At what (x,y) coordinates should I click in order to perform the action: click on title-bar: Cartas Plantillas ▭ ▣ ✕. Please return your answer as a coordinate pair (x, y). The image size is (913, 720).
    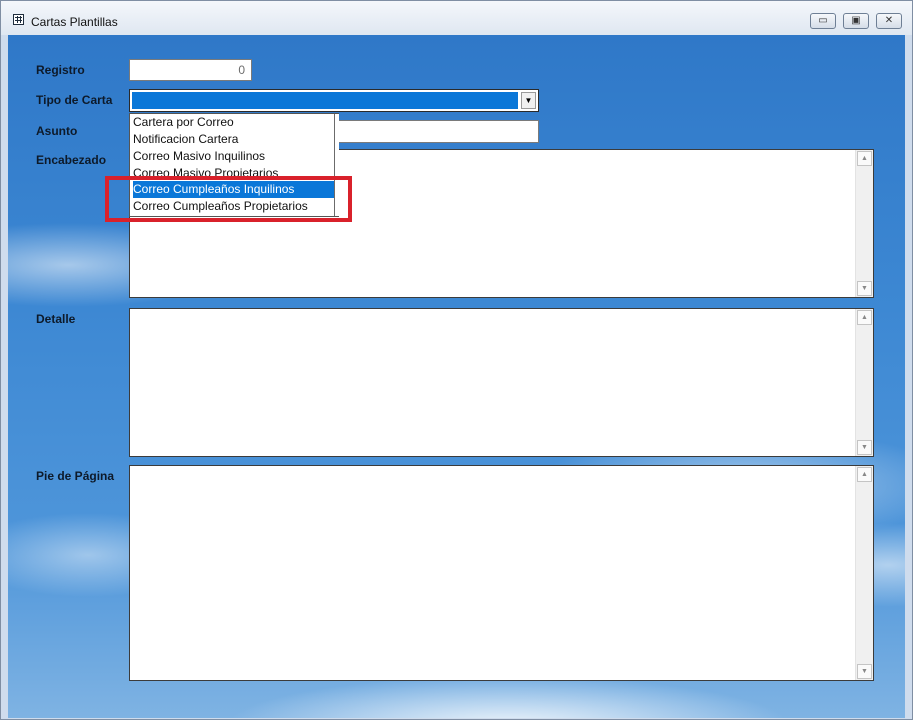
    Looking at the image, I should click on (456, 18).